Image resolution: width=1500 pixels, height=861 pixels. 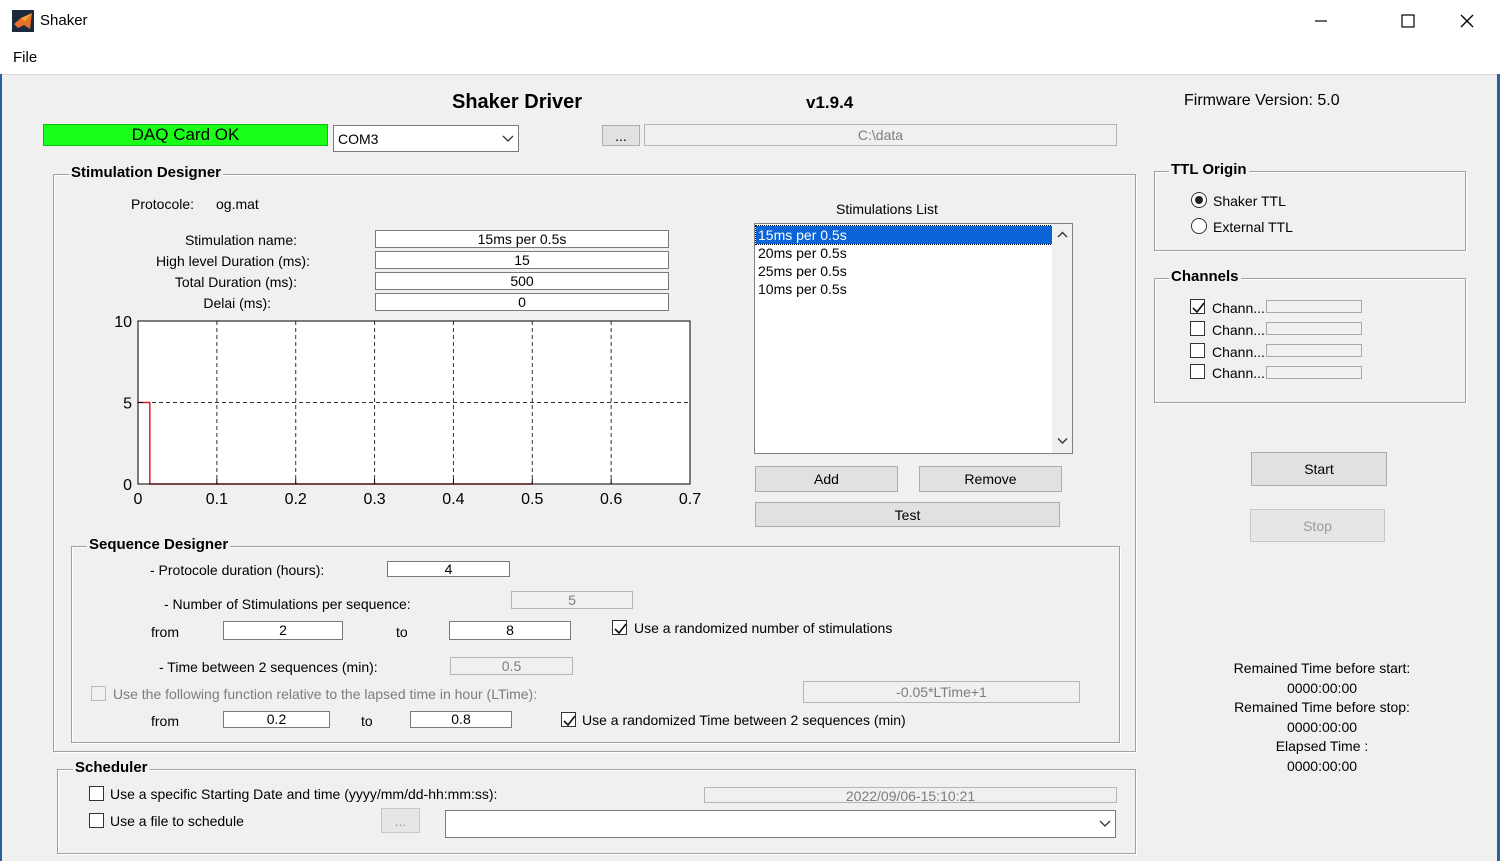 What do you see at coordinates (127, 404) in the screenshot?
I see `y-tick-label: 5` at bounding box center [127, 404].